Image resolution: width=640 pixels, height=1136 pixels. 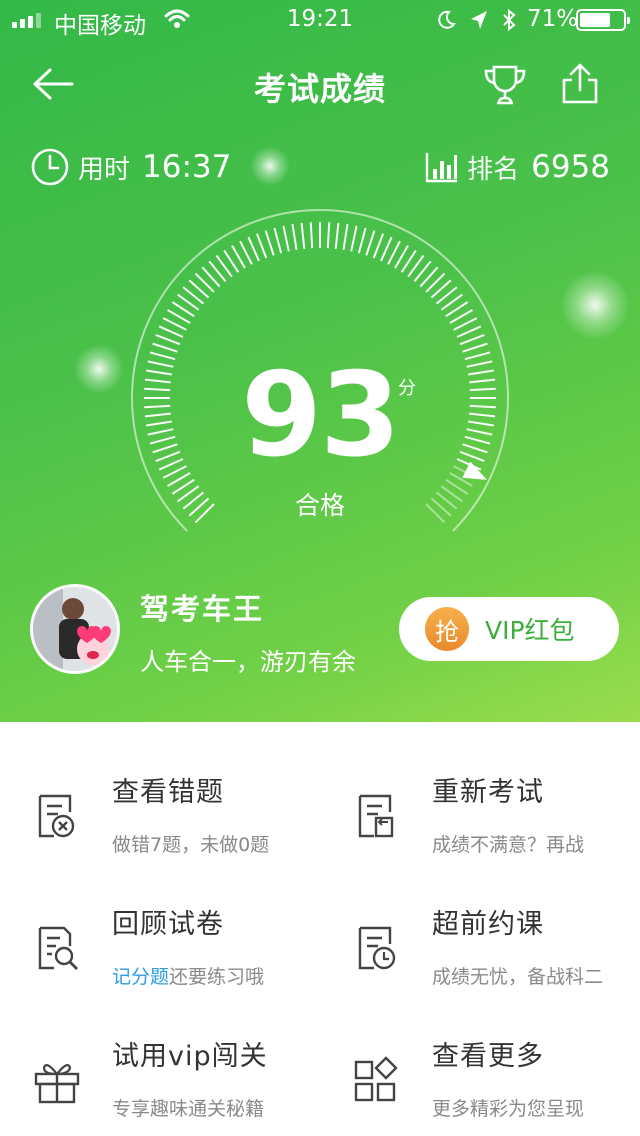 I want to click on menu-item-try-vip: 试用vip闯关 专享趣味通关秘籍, so click(x=160, y=1053).